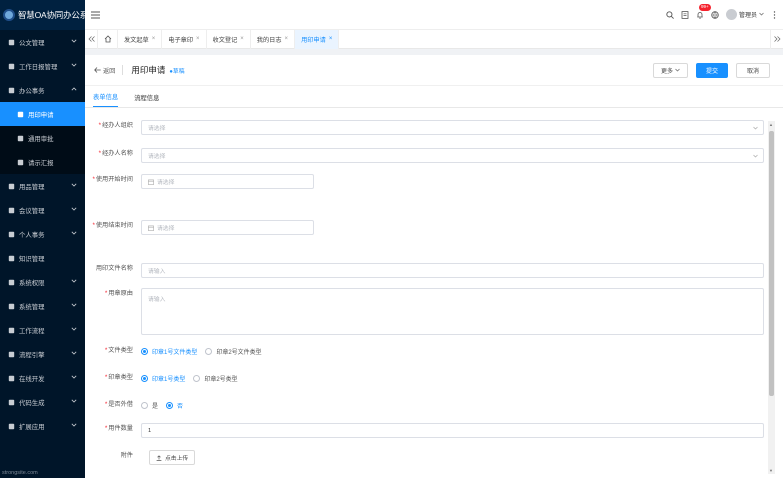 The height and width of the screenshot is (478, 783). What do you see at coordinates (32, 427) in the screenshot?
I see `sidebar-item-label: 扩展应用` at bounding box center [32, 427].